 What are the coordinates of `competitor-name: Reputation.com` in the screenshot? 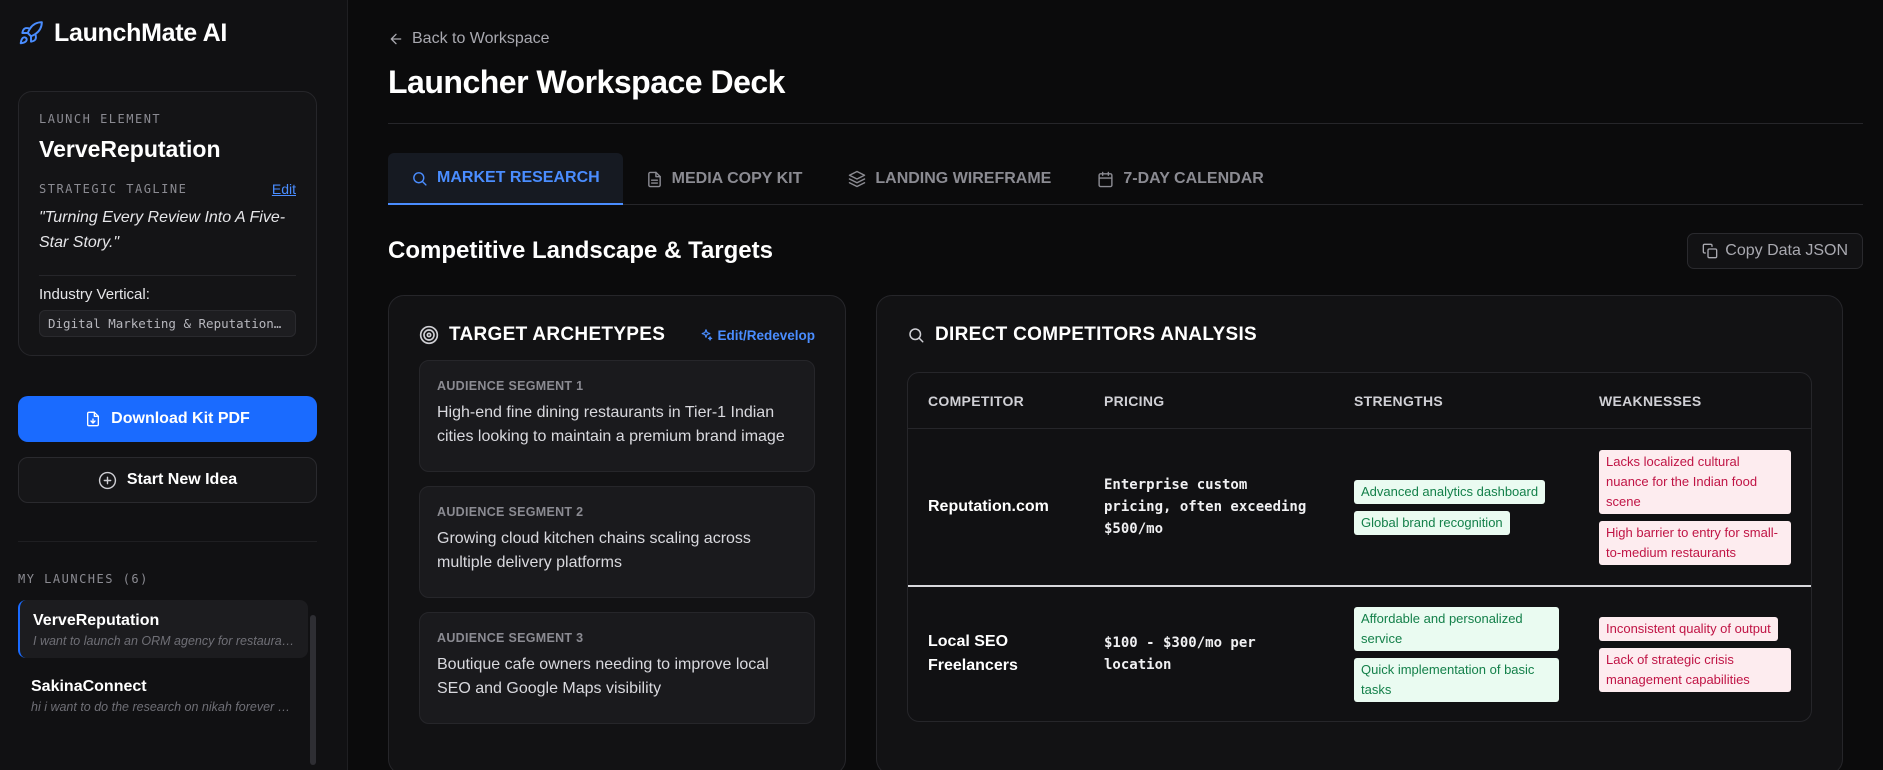 It's located at (988, 506).